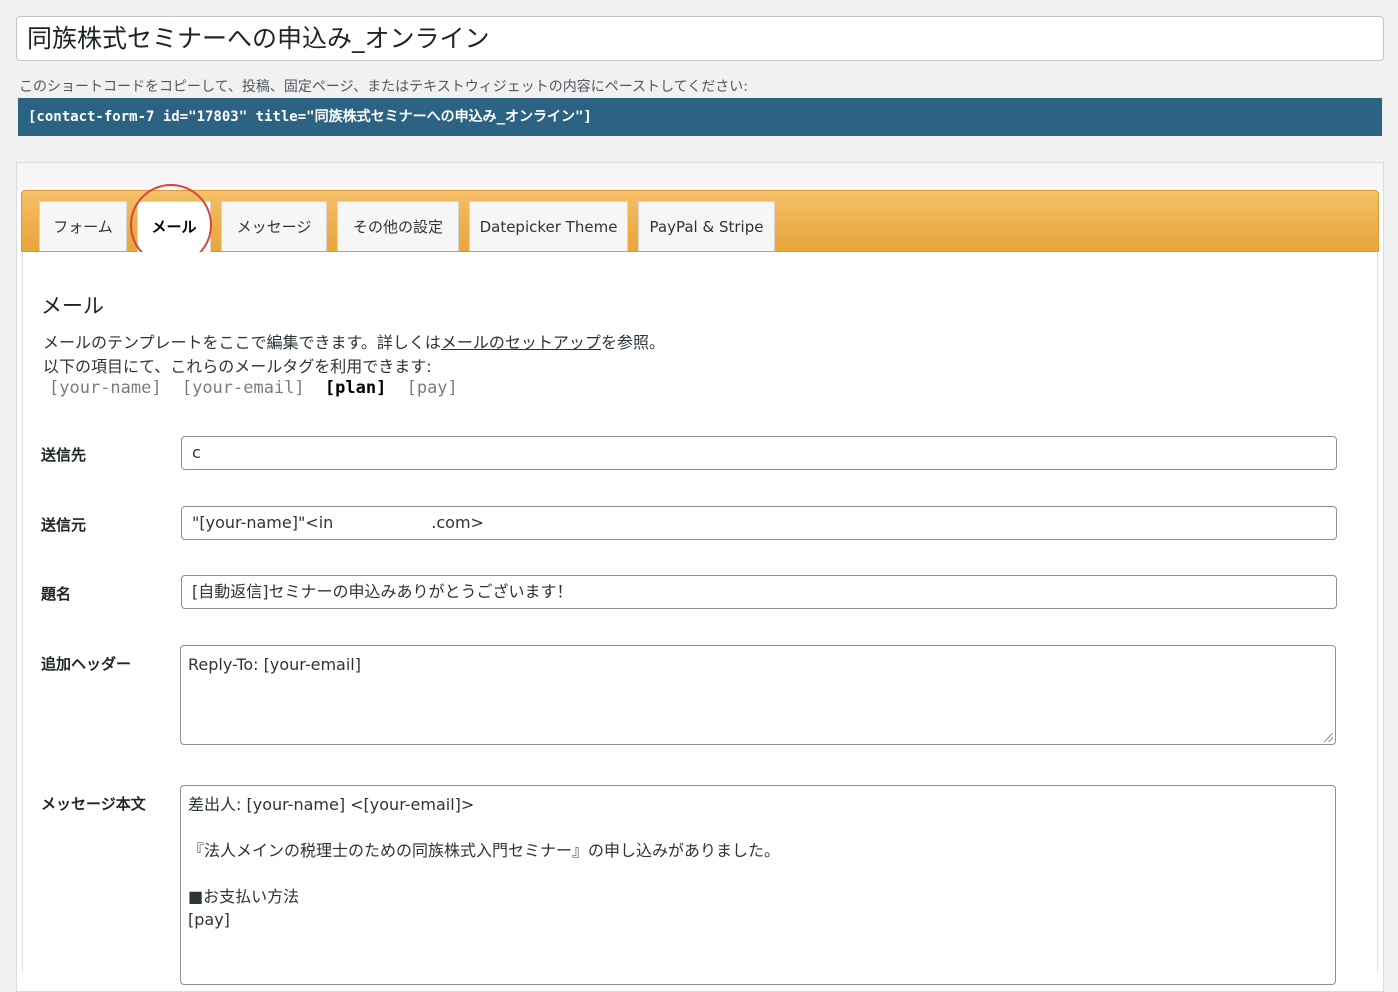 The width and height of the screenshot is (1398, 992). What do you see at coordinates (700, 38) in the screenshot?
I see `form-title-input: 同族株式セミナーへの申込み_オンライン` at bounding box center [700, 38].